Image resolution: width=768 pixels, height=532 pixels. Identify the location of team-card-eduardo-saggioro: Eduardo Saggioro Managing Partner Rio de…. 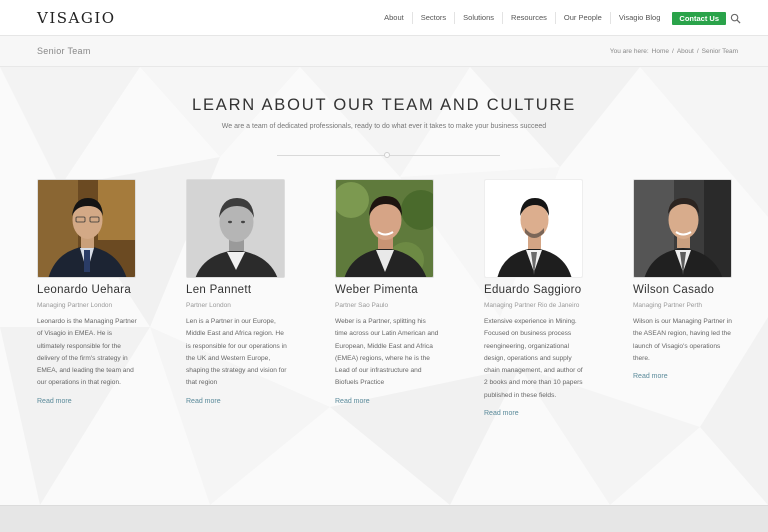
(534, 299).